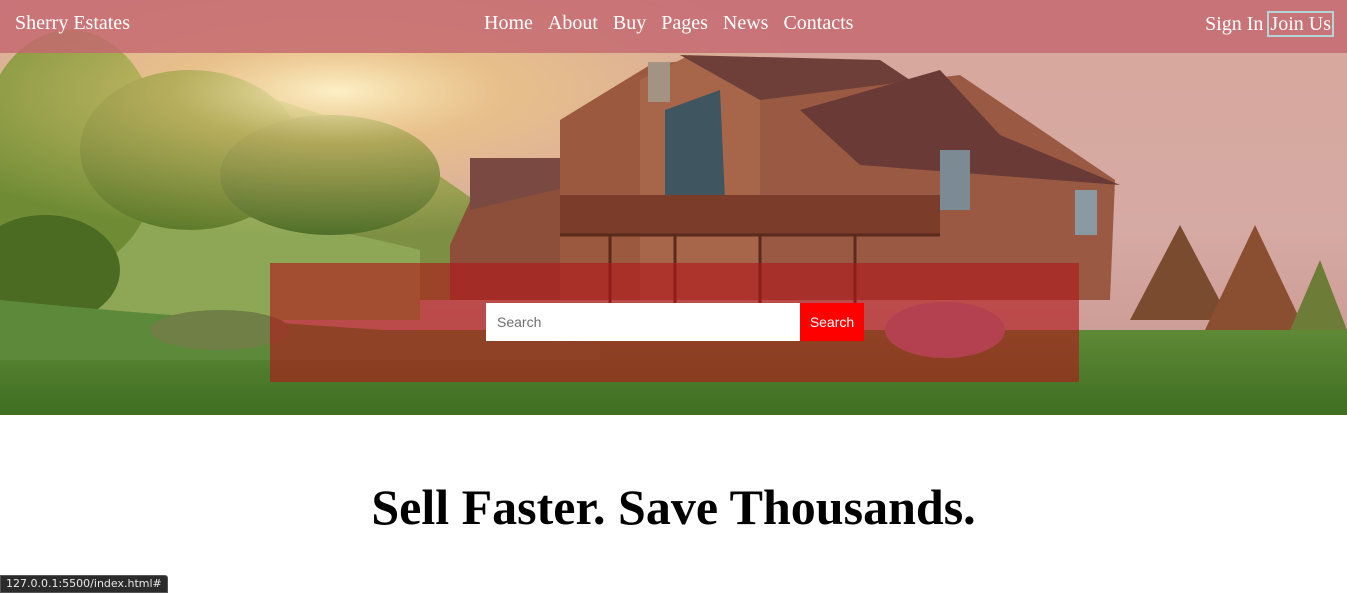 This screenshot has height=593, width=1347. I want to click on nav-link-pages: Pages, so click(684, 23).